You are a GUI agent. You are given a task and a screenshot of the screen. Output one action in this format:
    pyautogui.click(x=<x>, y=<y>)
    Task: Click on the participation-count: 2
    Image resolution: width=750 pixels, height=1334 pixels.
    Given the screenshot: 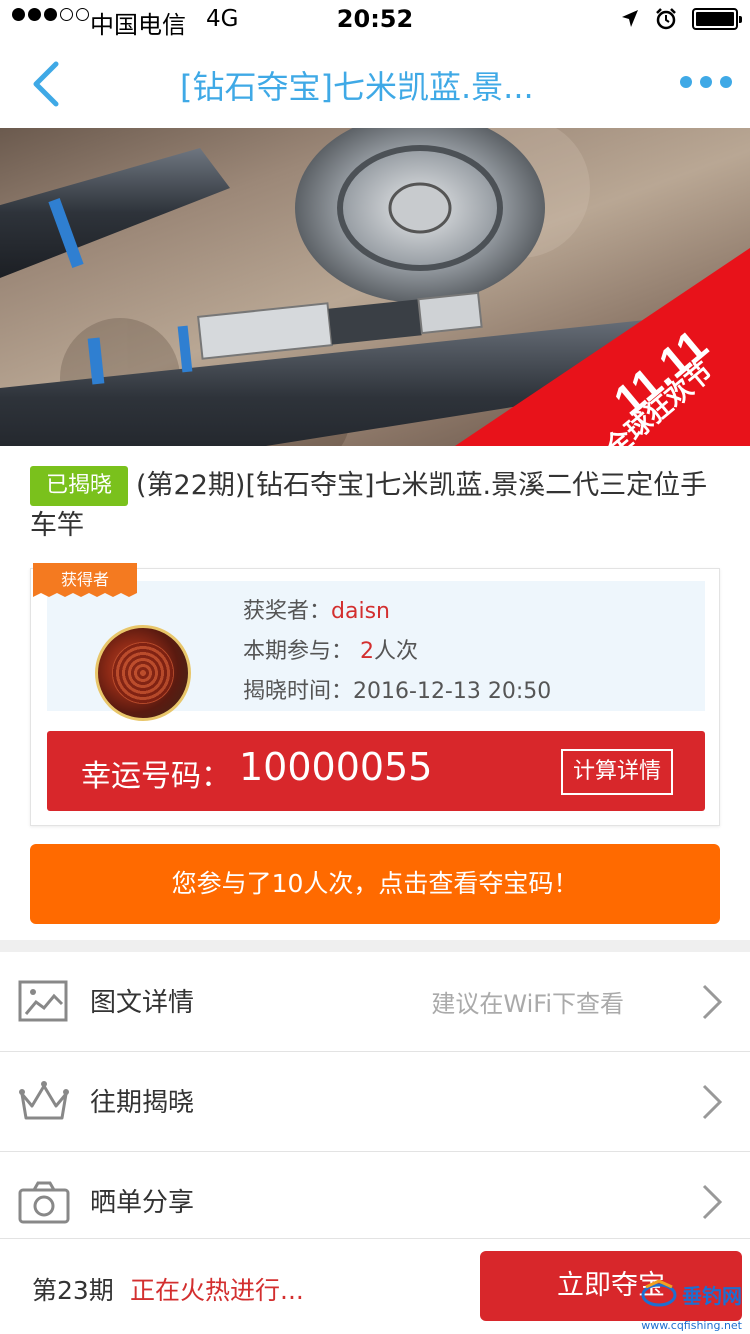 What is the action you would take?
    pyautogui.click(x=367, y=651)
    